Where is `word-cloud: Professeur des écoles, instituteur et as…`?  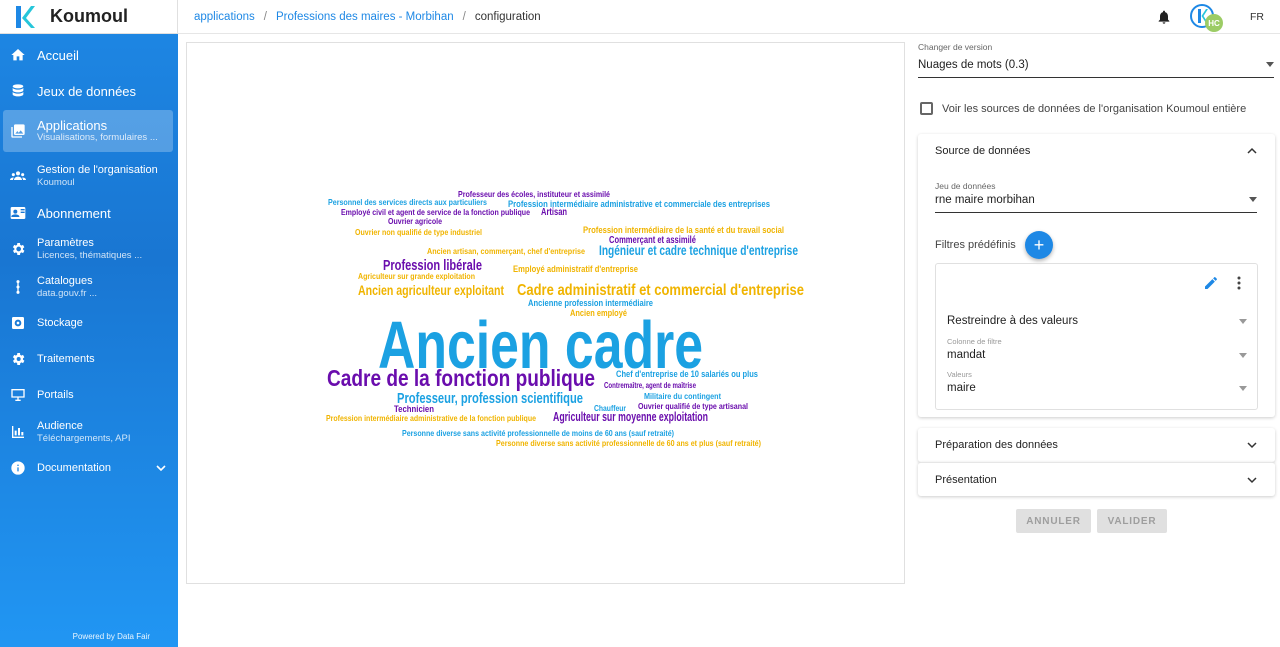 word-cloud: Professeur des écoles, instituteur et as… is located at coordinates (565, 318).